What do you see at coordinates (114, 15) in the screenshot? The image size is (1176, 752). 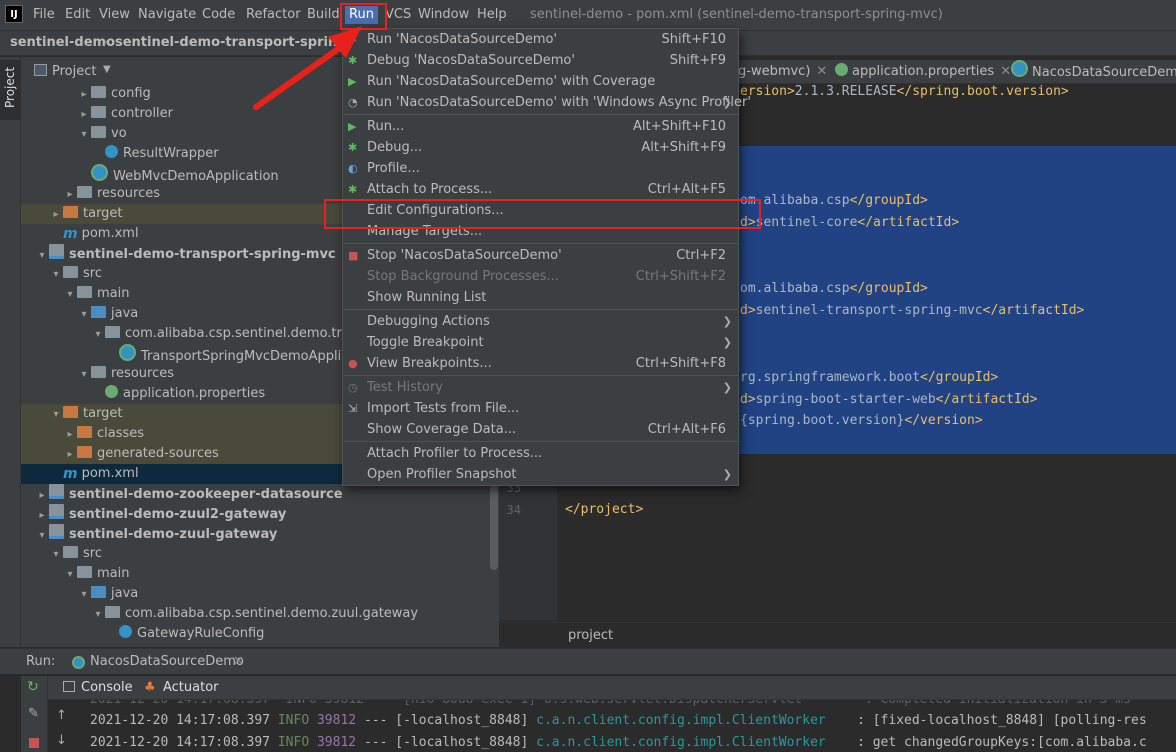 I see `menu-view: View` at bounding box center [114, 15].